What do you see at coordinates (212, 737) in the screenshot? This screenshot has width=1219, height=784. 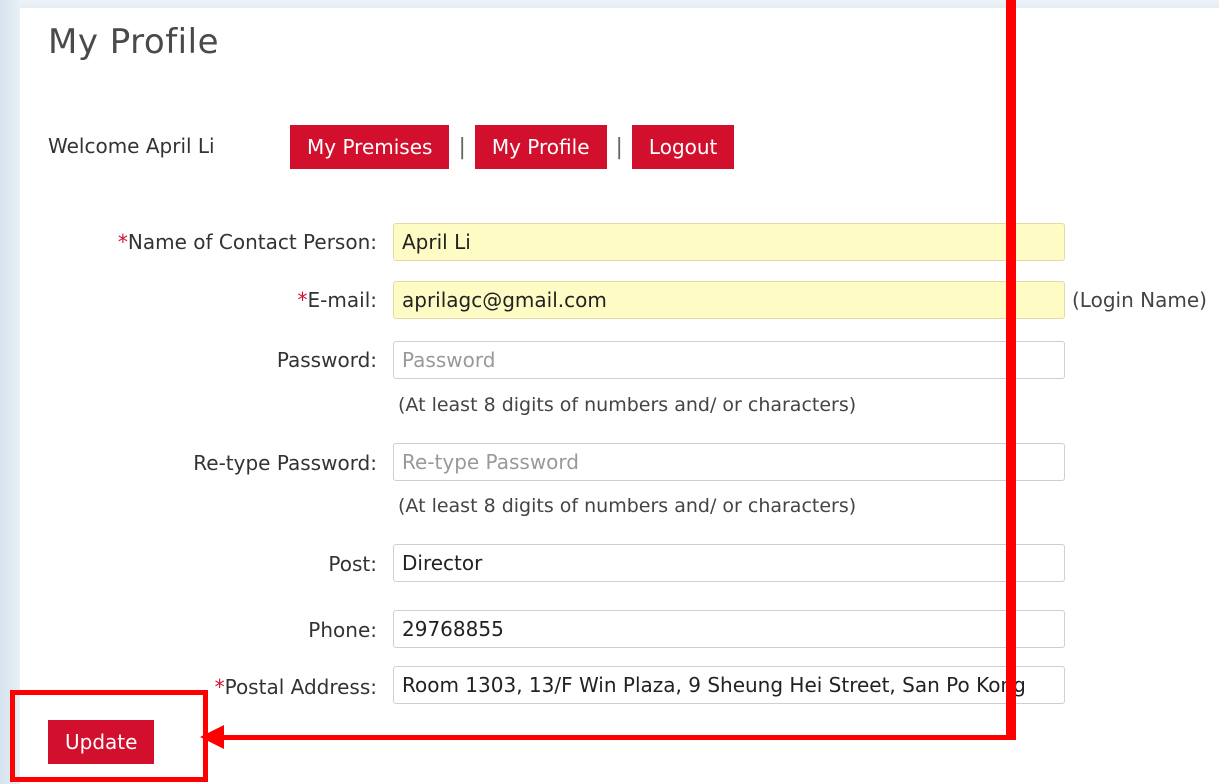 I see `annotation-arrow-icon` at bounding box center [212, 737].